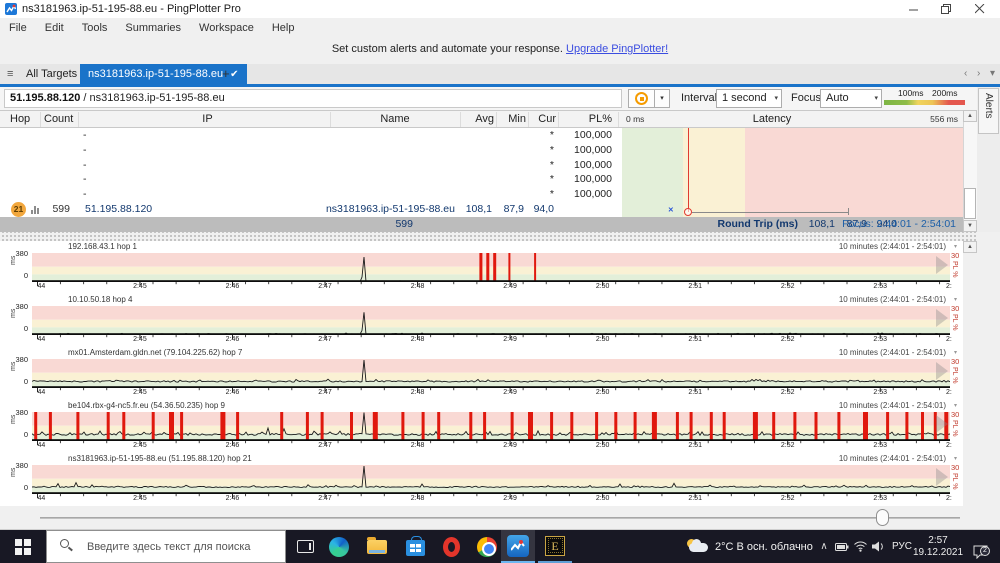 This screenshot has width=1000, height=563. What do you see at coordinates (511, 119) in the screenshot?
I see `col-min: Min` at bounding box center [511, 119].